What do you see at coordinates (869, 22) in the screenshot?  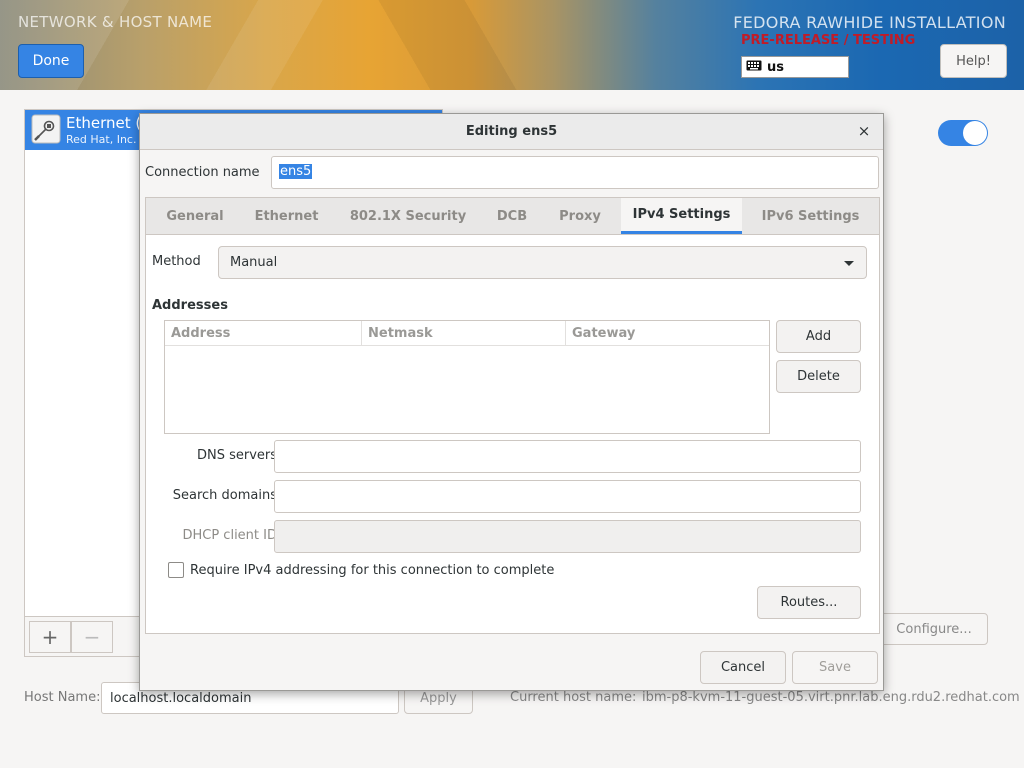 I see `installation-title: FEDORA RAWHIDE INSTALLATION` at bounding box center [869, 22].